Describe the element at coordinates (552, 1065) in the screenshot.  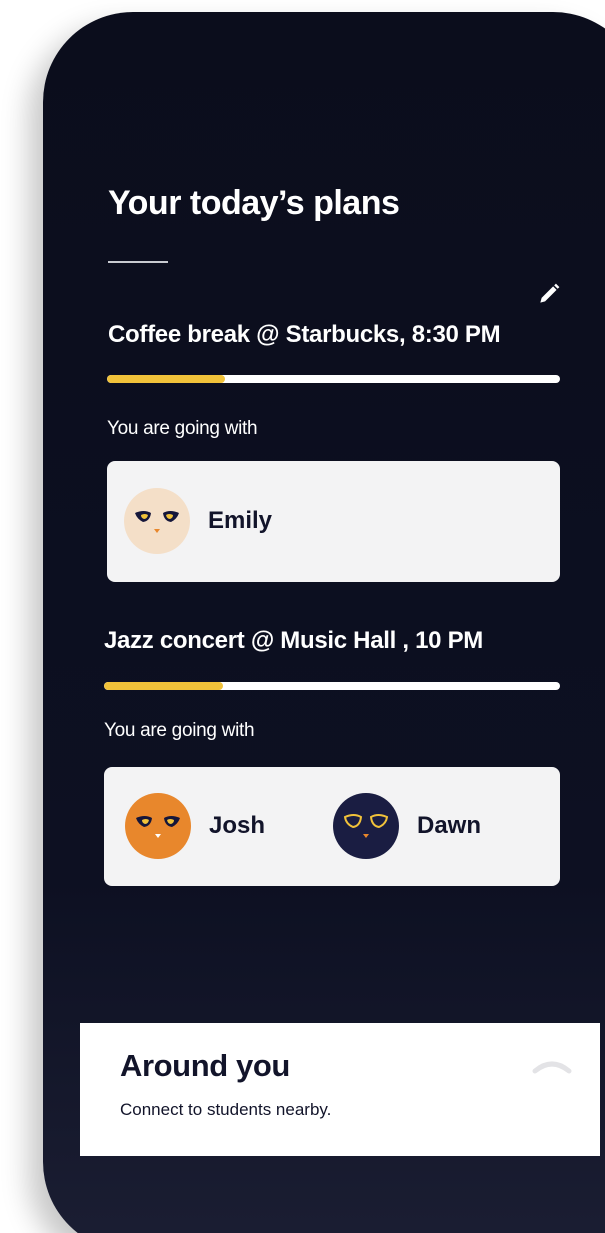
I see `chevron-up-icon` at that location.